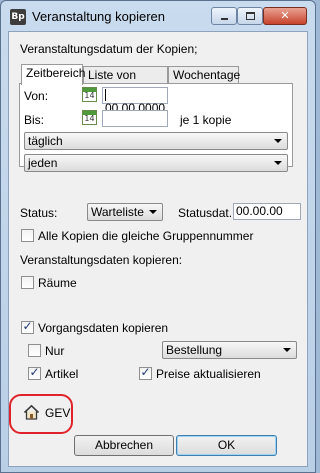 Image resolution: width=320 pixels, height=473 pixels. Describe the element at coordinates (41, 414) in the screenshot. I see `highlight-annotation` at that location.